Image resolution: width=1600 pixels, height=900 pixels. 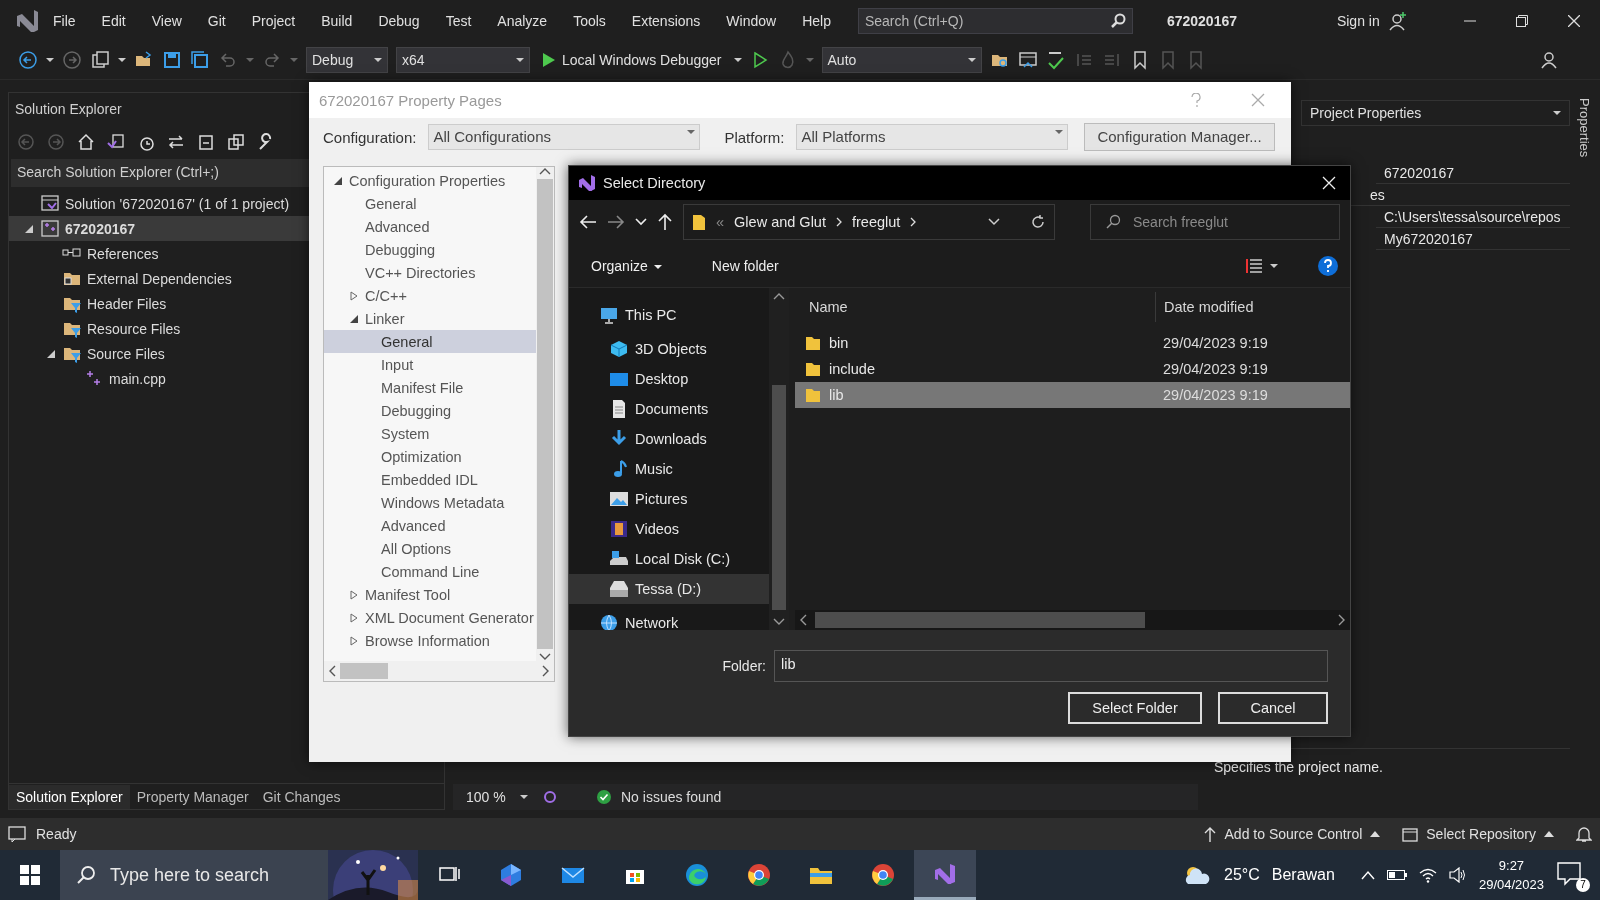 What do you see at coordinates (1569, 873) in the screenshot?
I see `notification-icon` at bounding box center [1569, 873].